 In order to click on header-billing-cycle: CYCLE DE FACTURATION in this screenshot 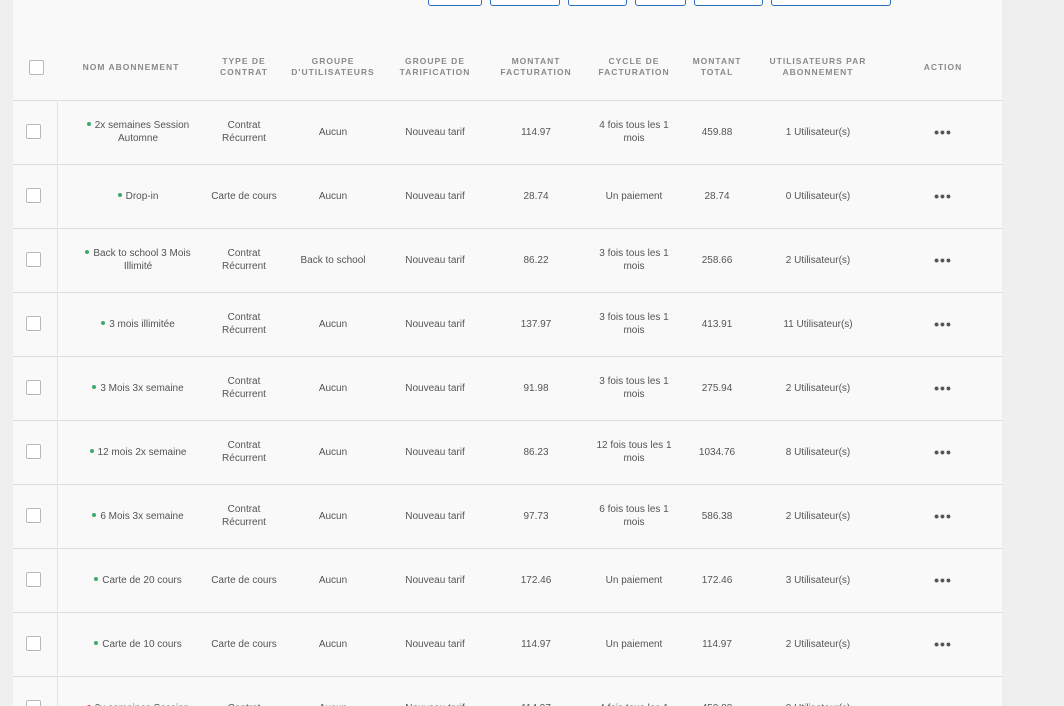, I will do `click(634, 67)`.